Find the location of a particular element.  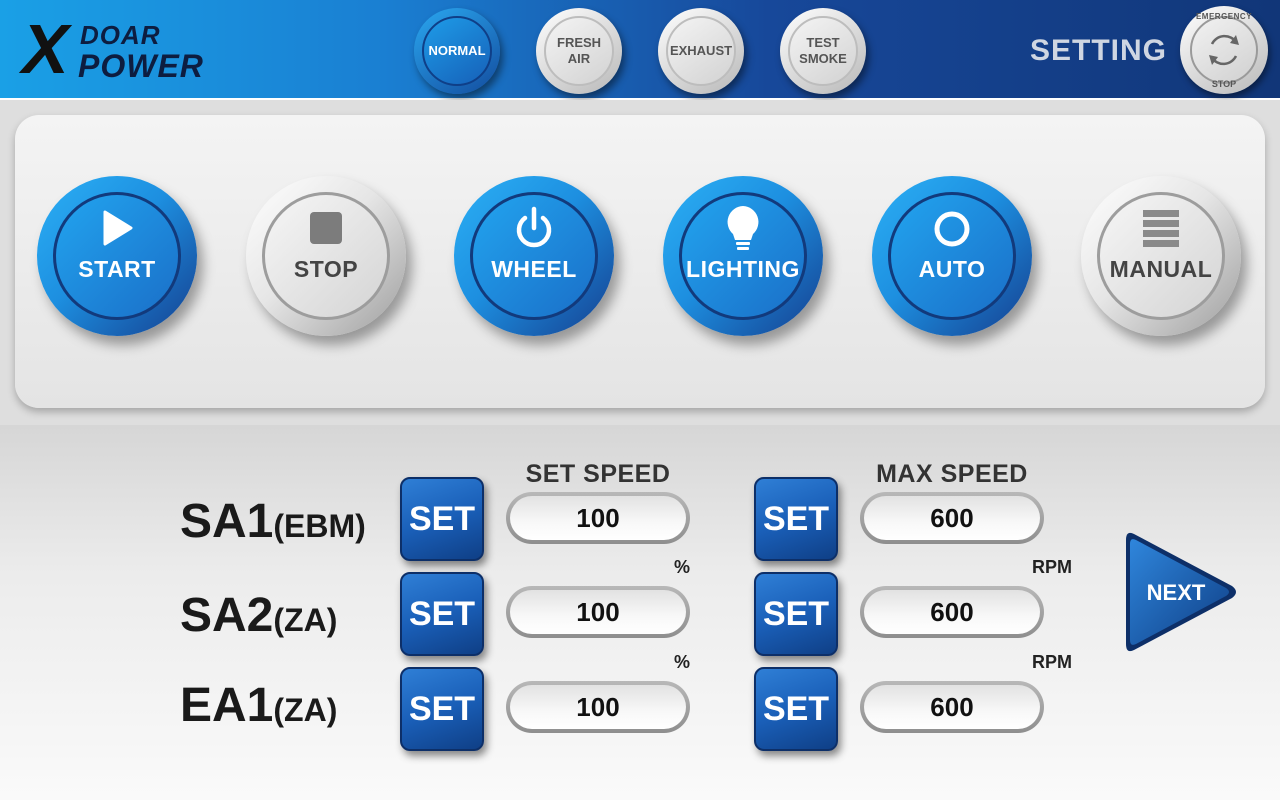

emergency-stop-top-text: EMERGENCY is located at coordinates (1224, 16).